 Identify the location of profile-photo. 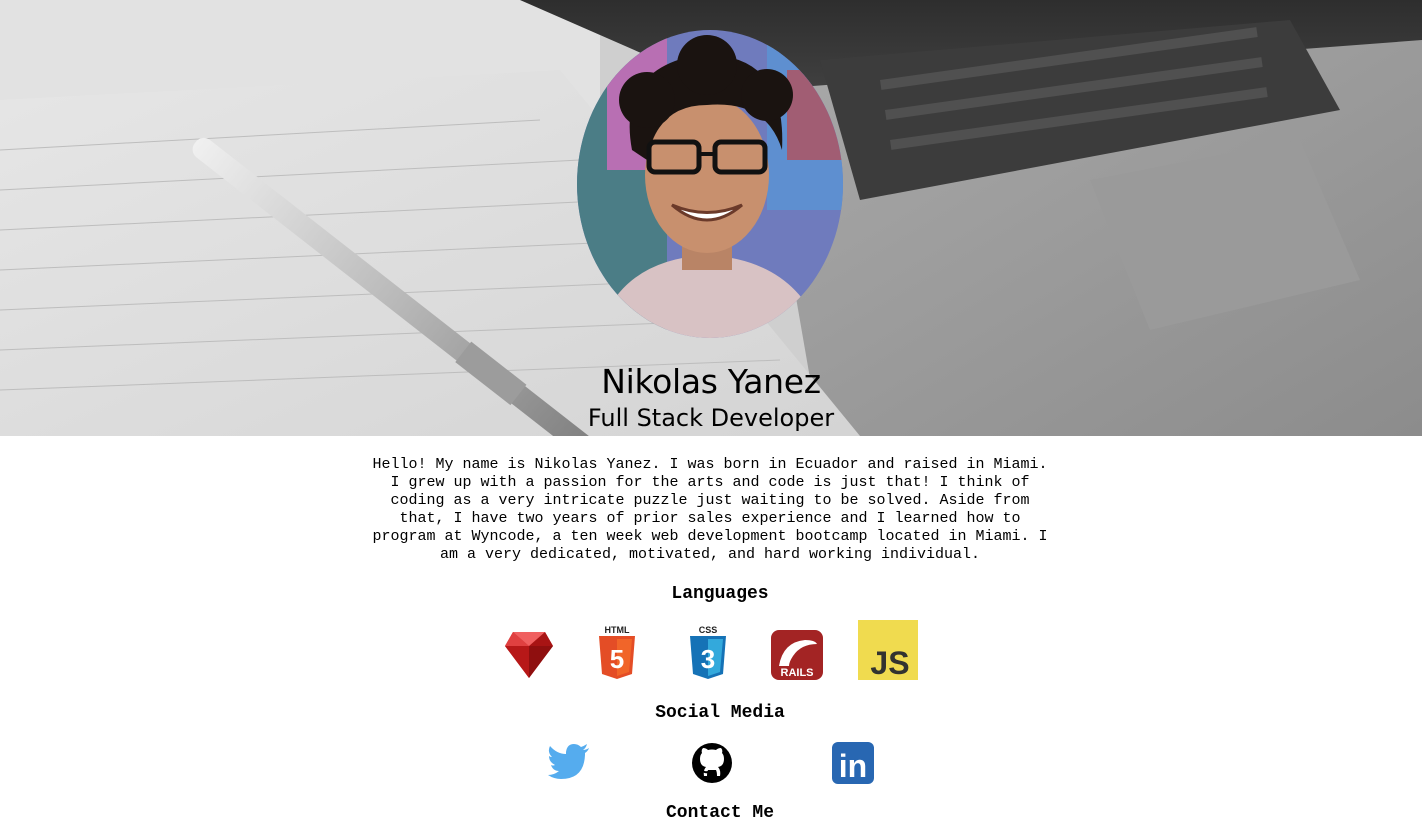
(710, 184).